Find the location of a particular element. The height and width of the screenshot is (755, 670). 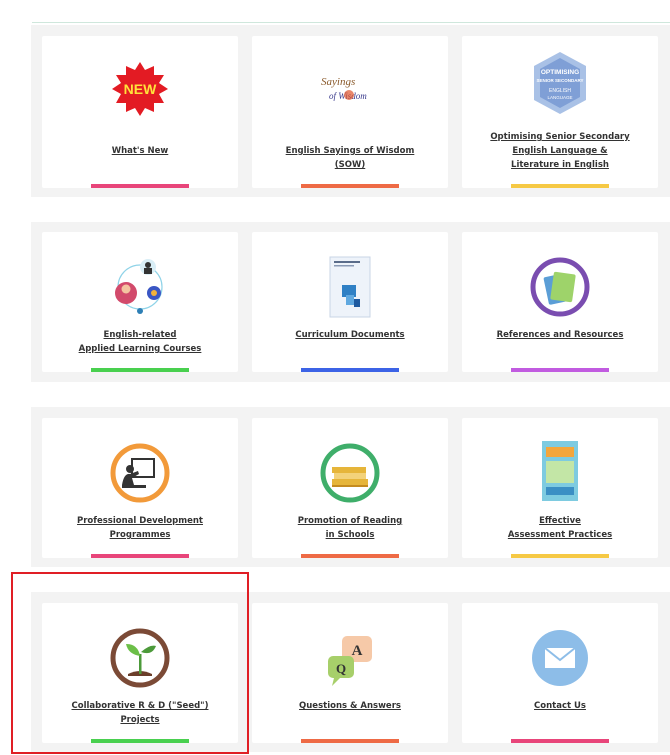

card-references-and-resources: References and Resources is located at coordinates (560, 302).